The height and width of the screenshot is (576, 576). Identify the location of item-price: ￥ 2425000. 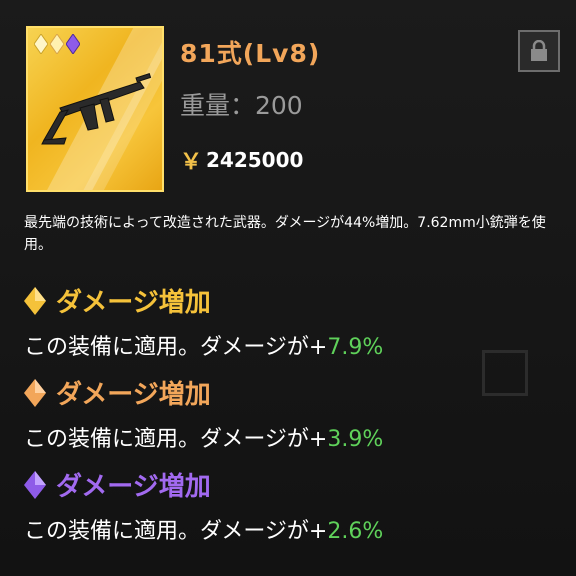
(241, 160).